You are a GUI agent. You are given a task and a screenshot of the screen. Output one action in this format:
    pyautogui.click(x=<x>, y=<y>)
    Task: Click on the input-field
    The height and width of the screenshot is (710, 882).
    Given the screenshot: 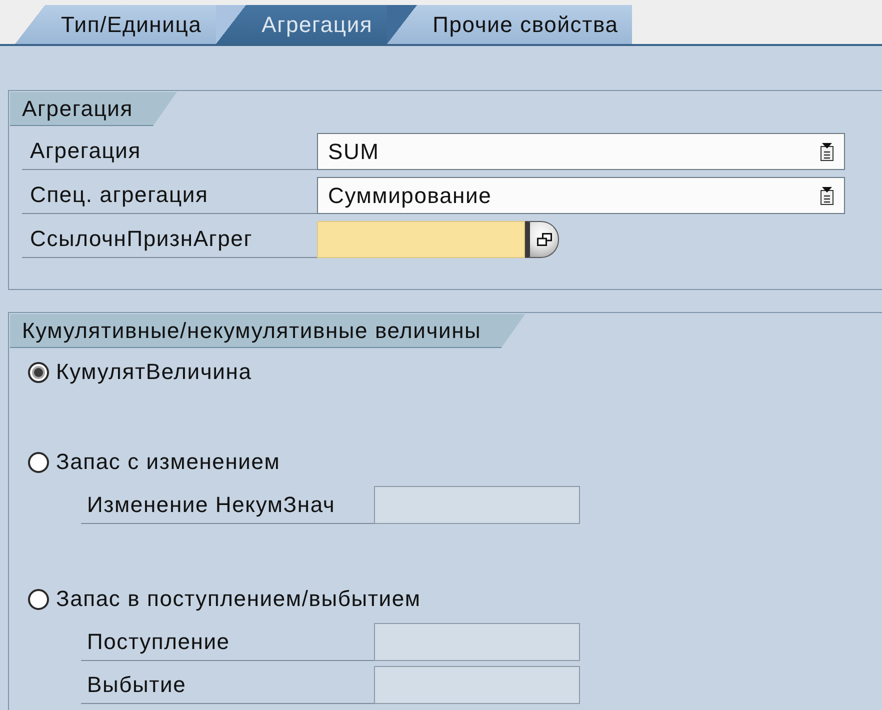 What is the action you would take?
    pyautogui.click(x=421, y=239)
    